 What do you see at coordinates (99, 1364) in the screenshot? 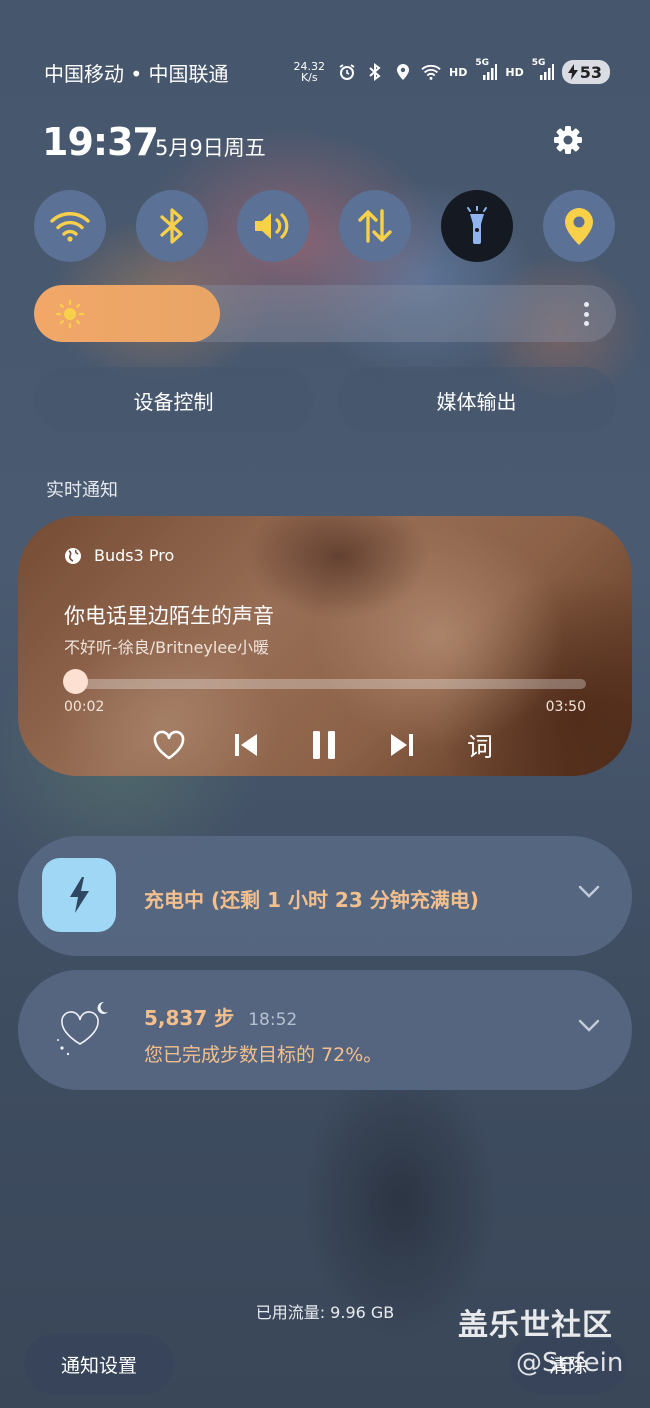
I see `notification-settings-button: 通知设置` at bounding box center [99, 1364].